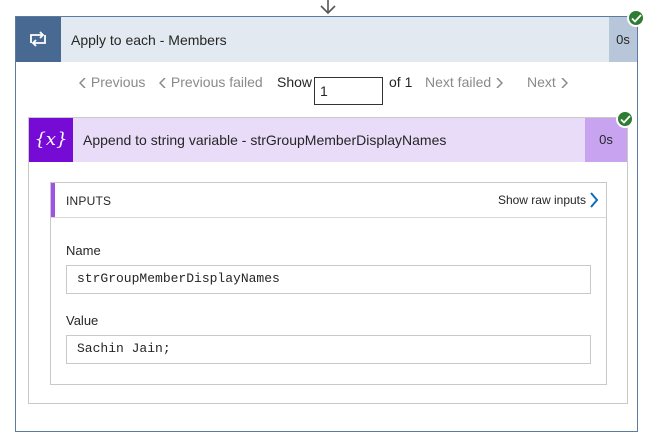 This screenshot has height=448, width=657. I want to click on name-field-label: Name, so click(83, 250).